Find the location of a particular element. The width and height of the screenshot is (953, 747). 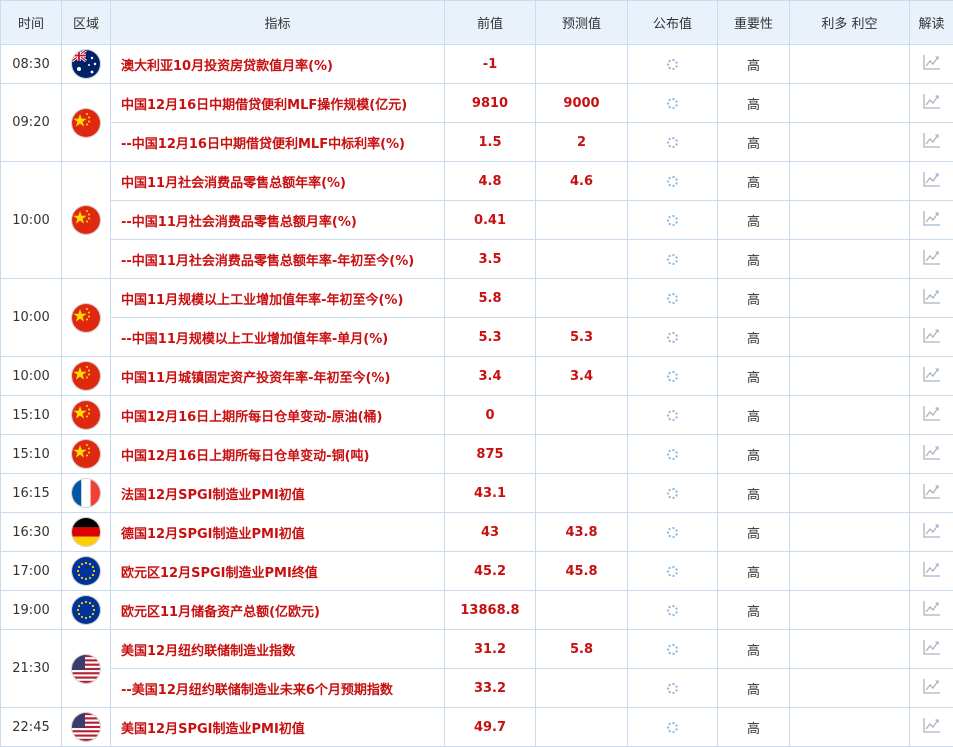

time-cell: 09:20 is located at coordinates (31, 123).